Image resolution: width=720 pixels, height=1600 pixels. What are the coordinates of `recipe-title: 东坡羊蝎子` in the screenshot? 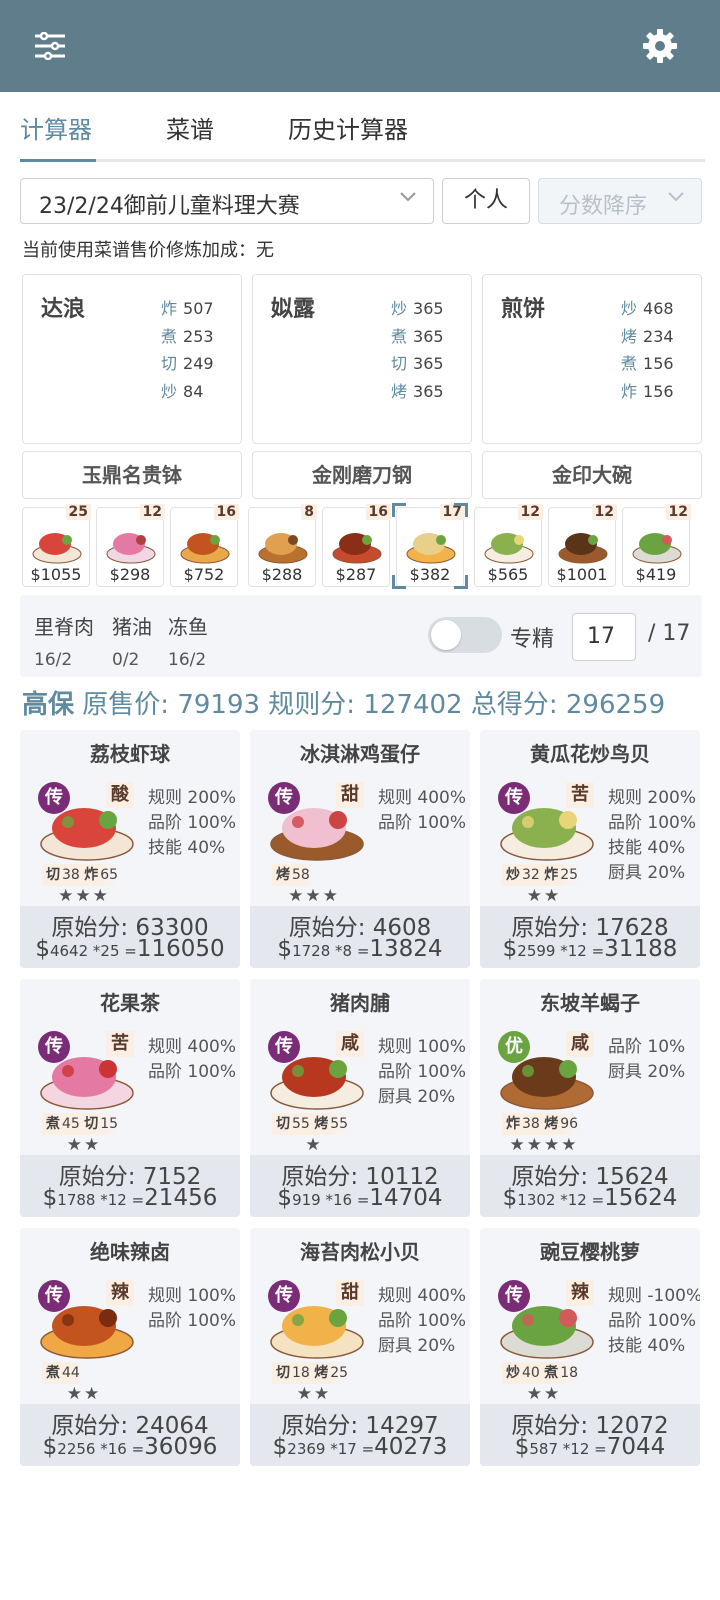 It's located at (590, 1003).